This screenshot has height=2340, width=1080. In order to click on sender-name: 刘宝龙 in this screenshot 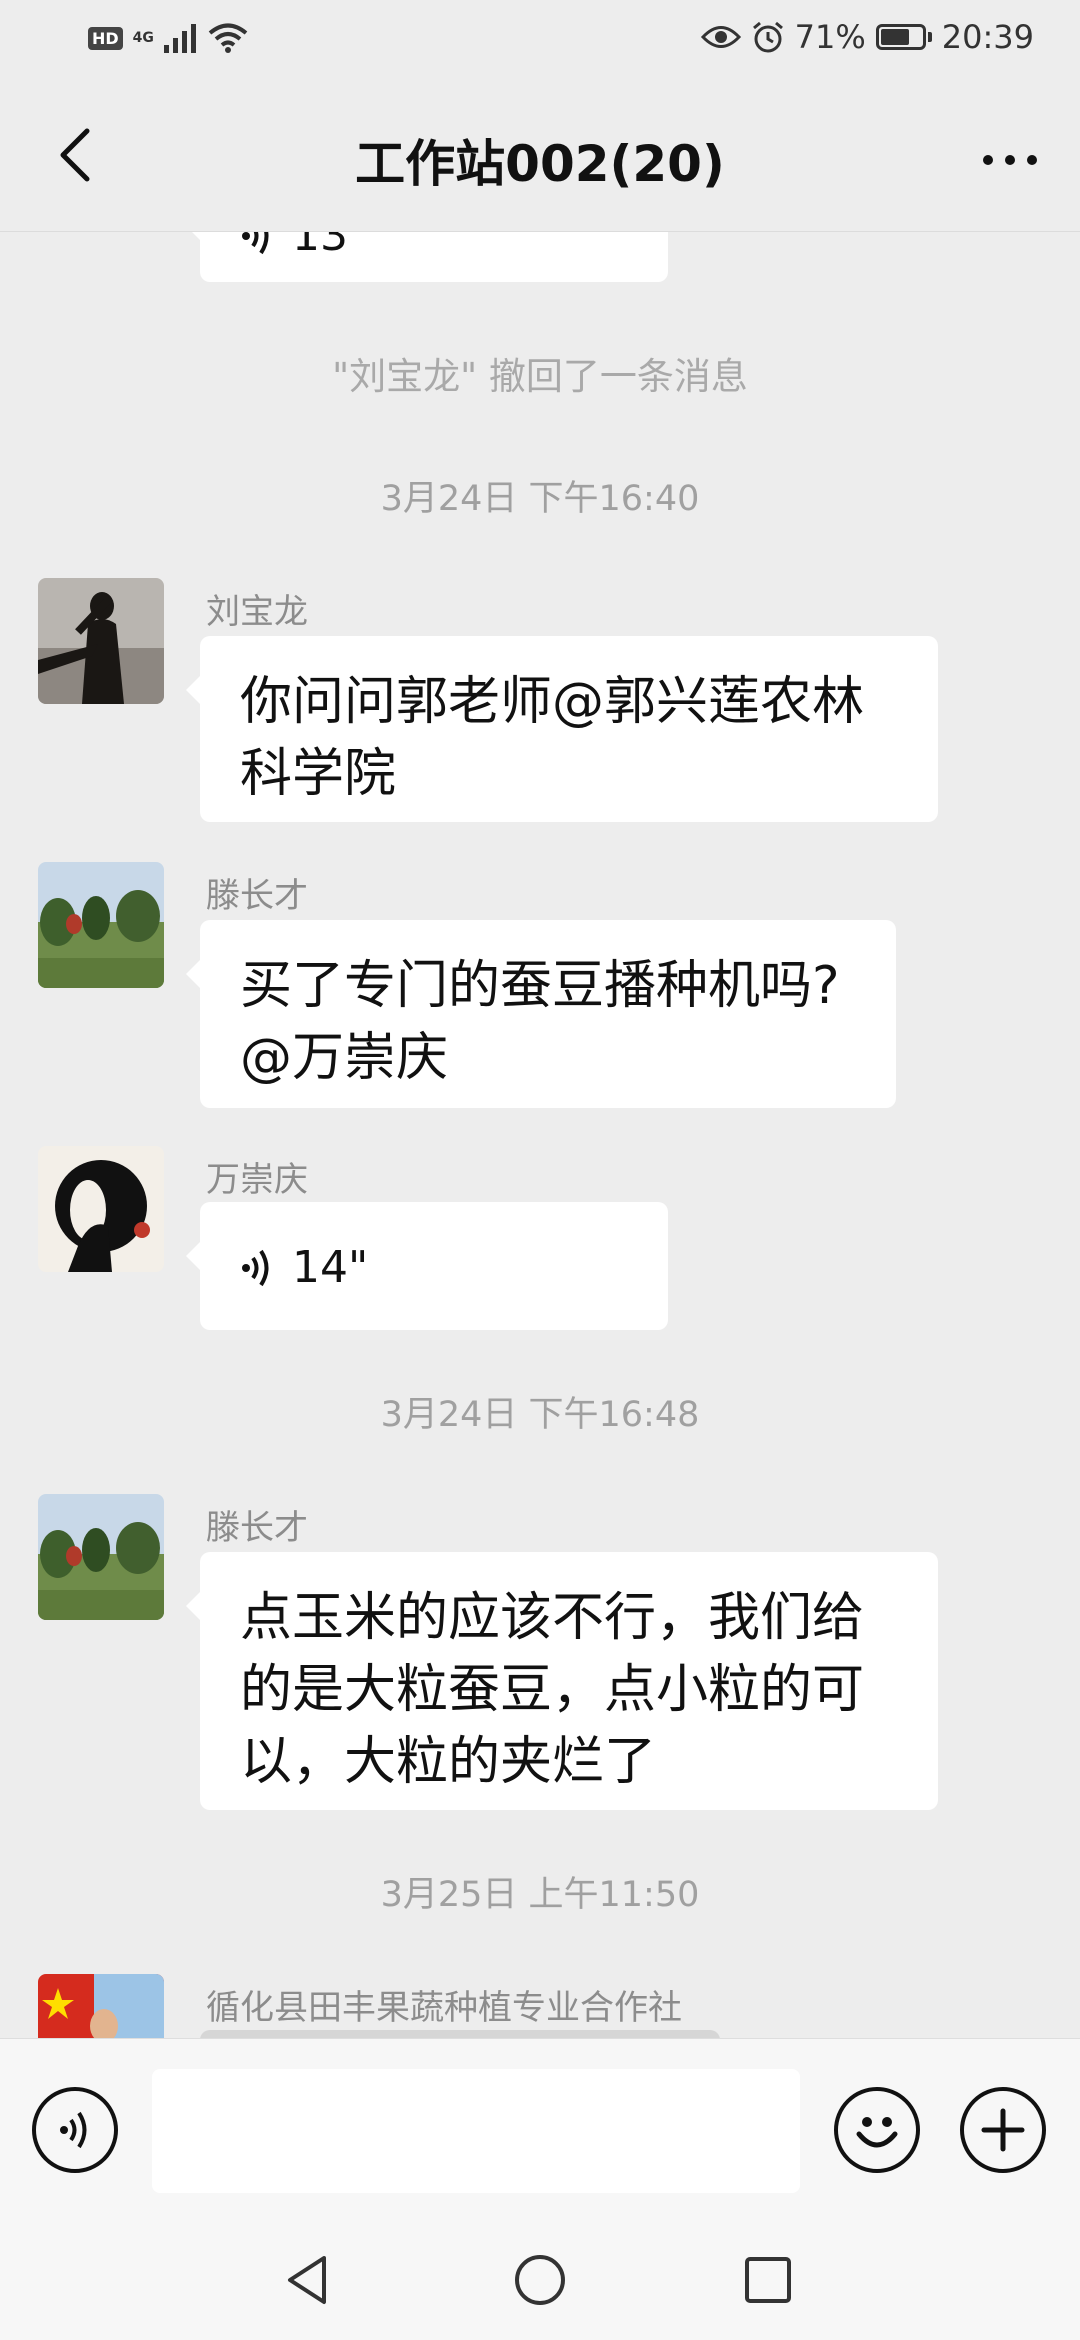, I will do `click(257, 612)`.